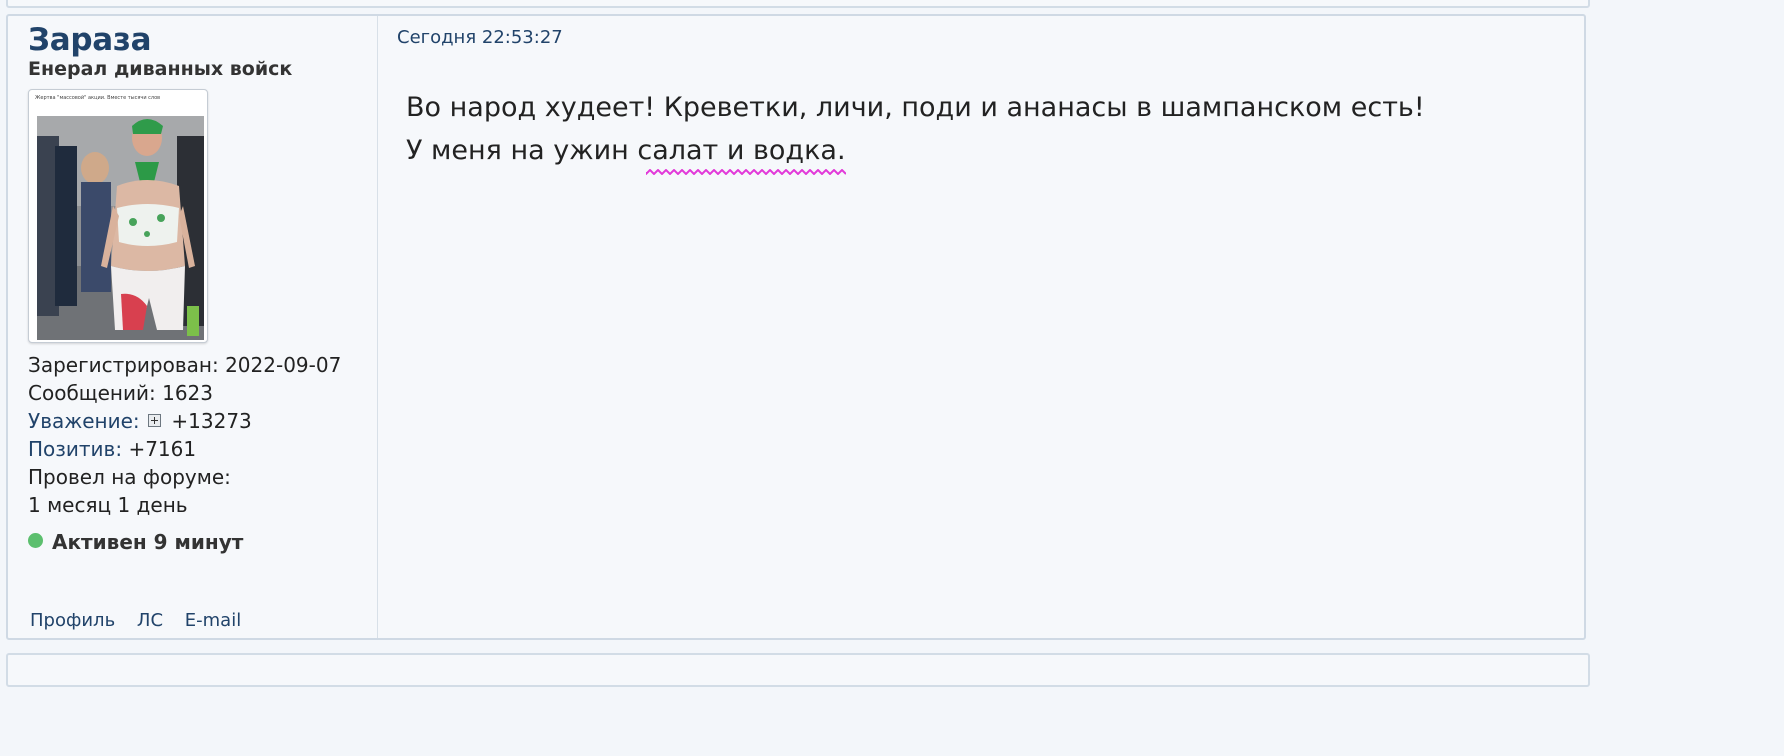 This screenshot has width=1784, height=756. What do you see at coordinates (522, 150) in the screenshot?
I see `post-text: У меня на ужин` at bounding box center [522, 150].